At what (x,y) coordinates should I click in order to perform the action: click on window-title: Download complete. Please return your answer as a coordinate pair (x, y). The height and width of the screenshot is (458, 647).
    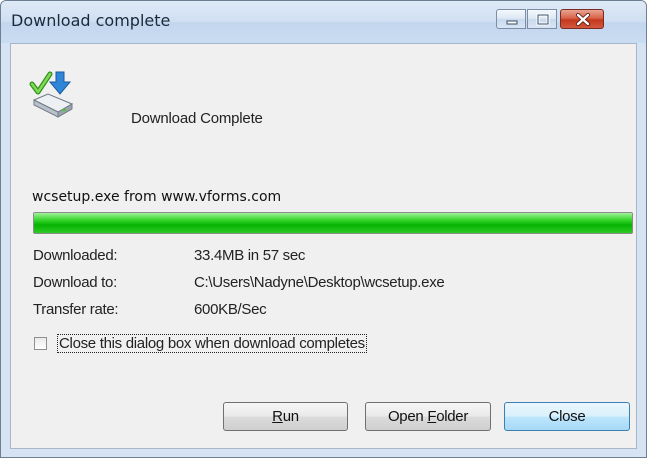
    Looking at the image, I should click on (91, 20).